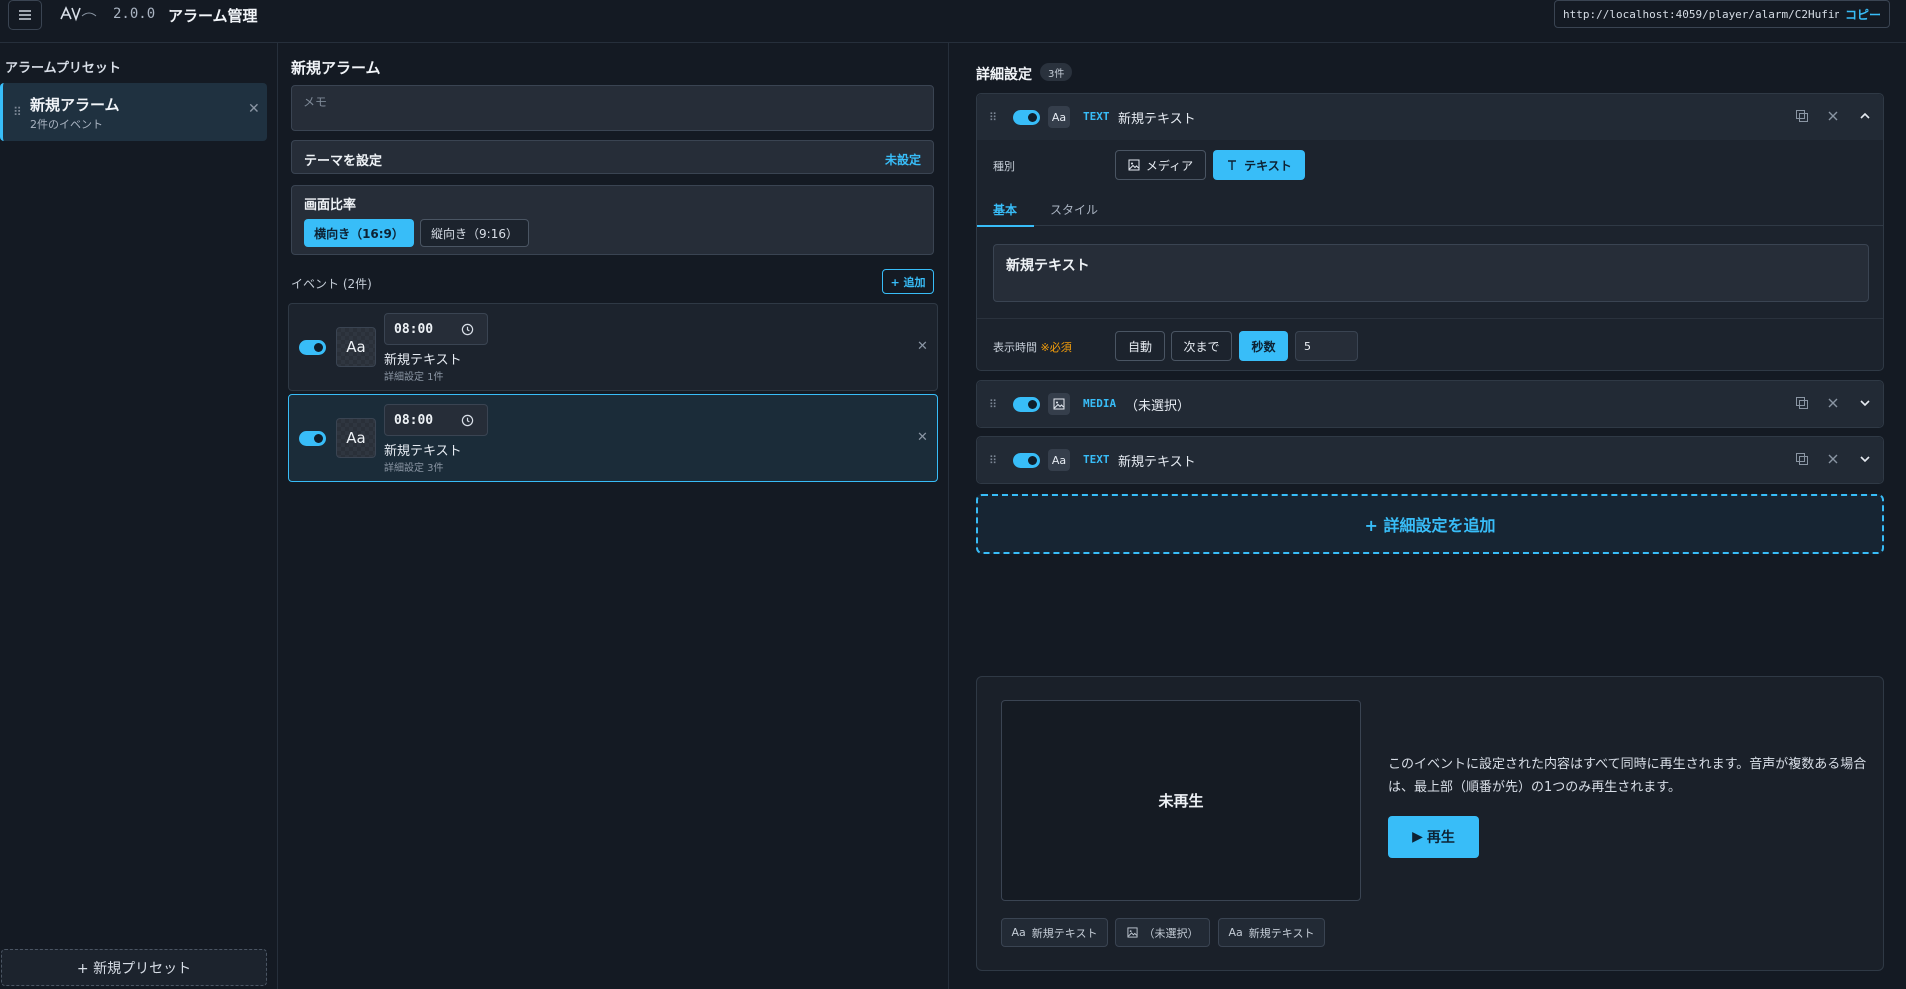 The width and height of the screenshot is (1906, 989). I want to click on theme-value: 未設定, so click(902, 160).